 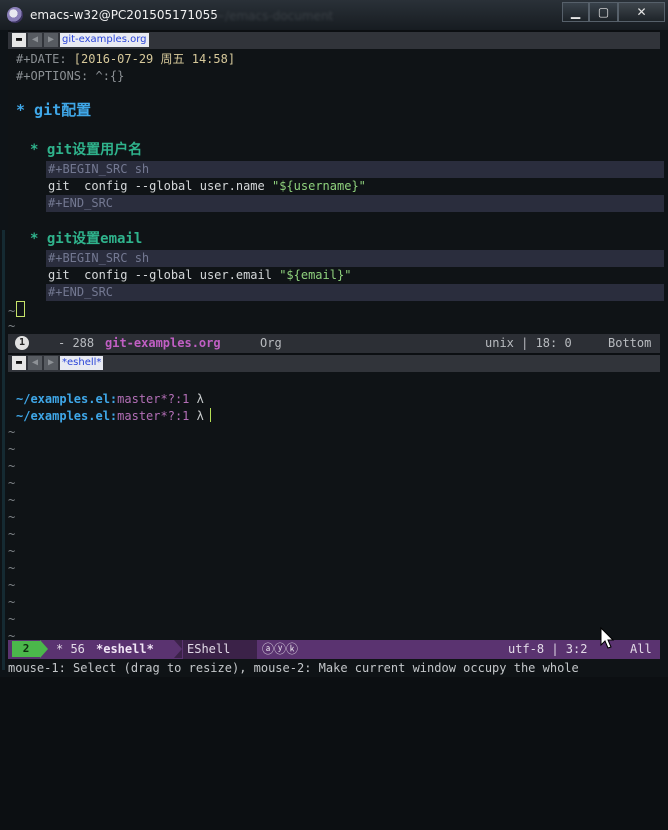 I want to click on major-mode: EShell, so click(x=220, y=649).